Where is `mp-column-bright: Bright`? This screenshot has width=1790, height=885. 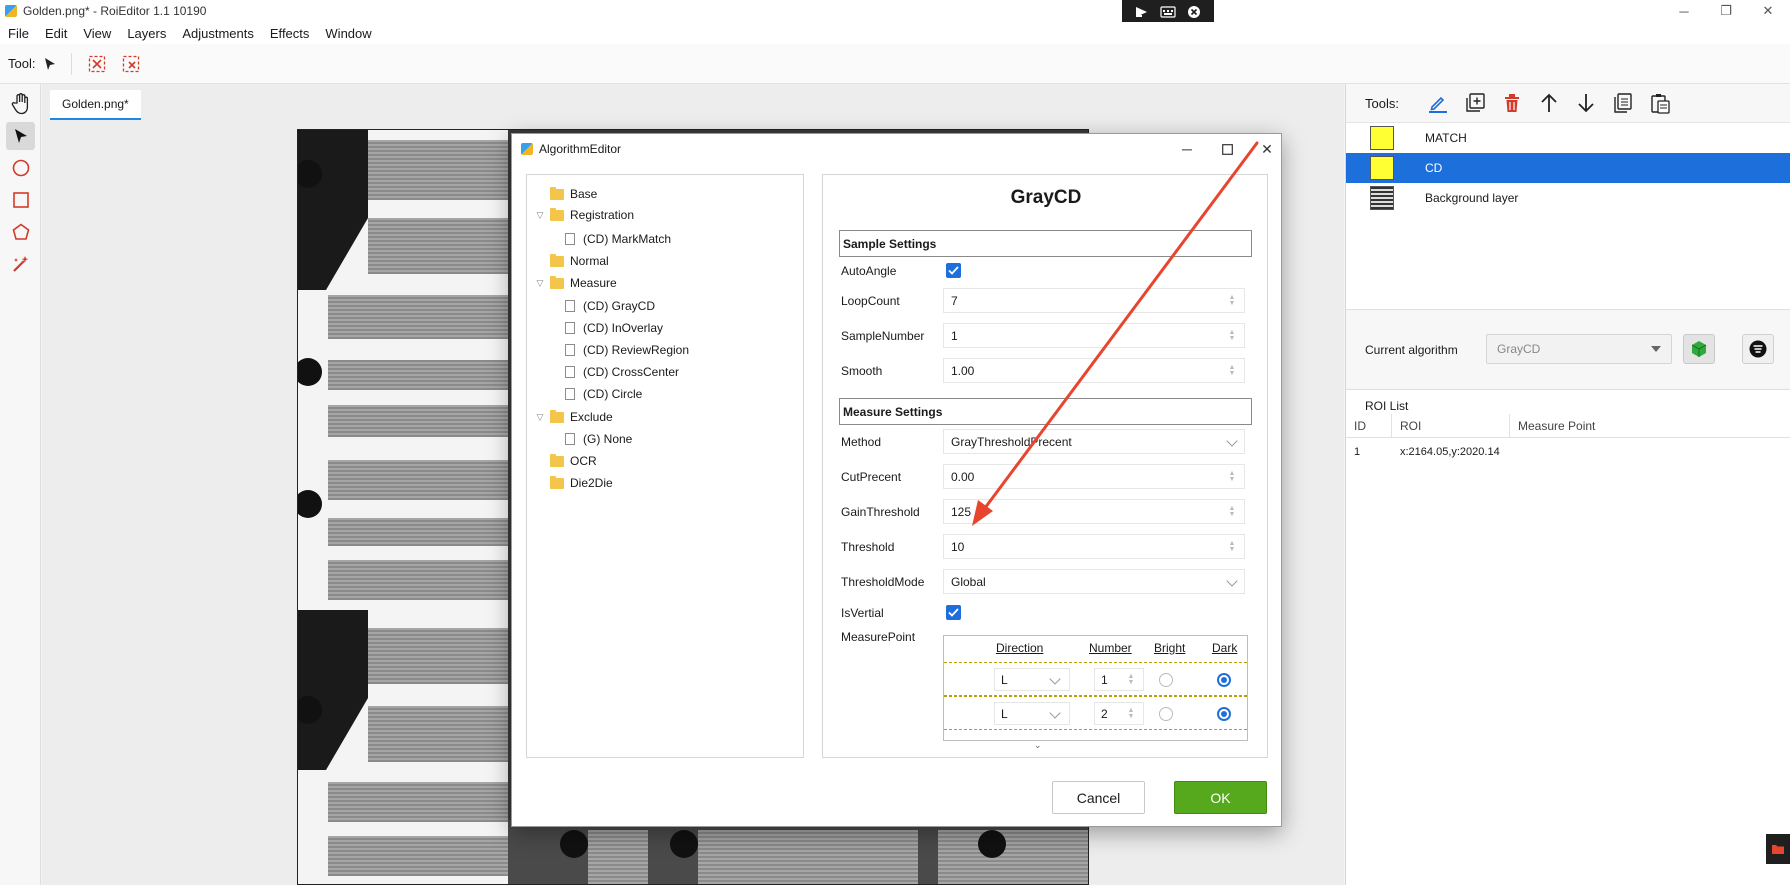 mp-column-bright: Bright is located at coordinates (1169, 648).